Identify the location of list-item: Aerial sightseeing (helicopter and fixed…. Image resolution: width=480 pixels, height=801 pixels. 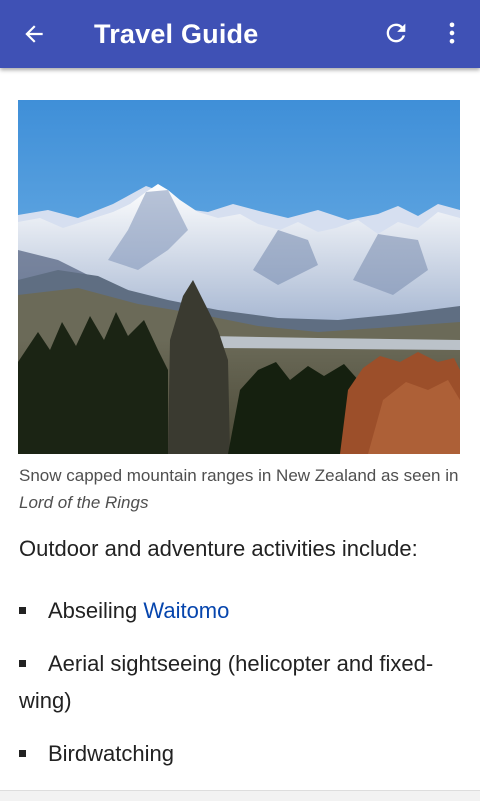
(239, 682).